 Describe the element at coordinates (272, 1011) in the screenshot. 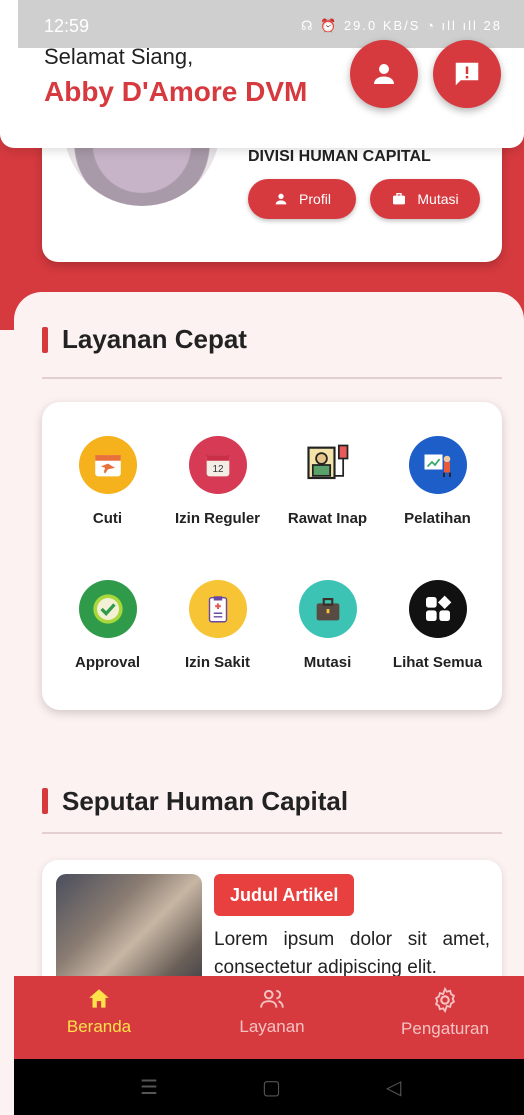

I see `nav-services: Layanan` at that location.